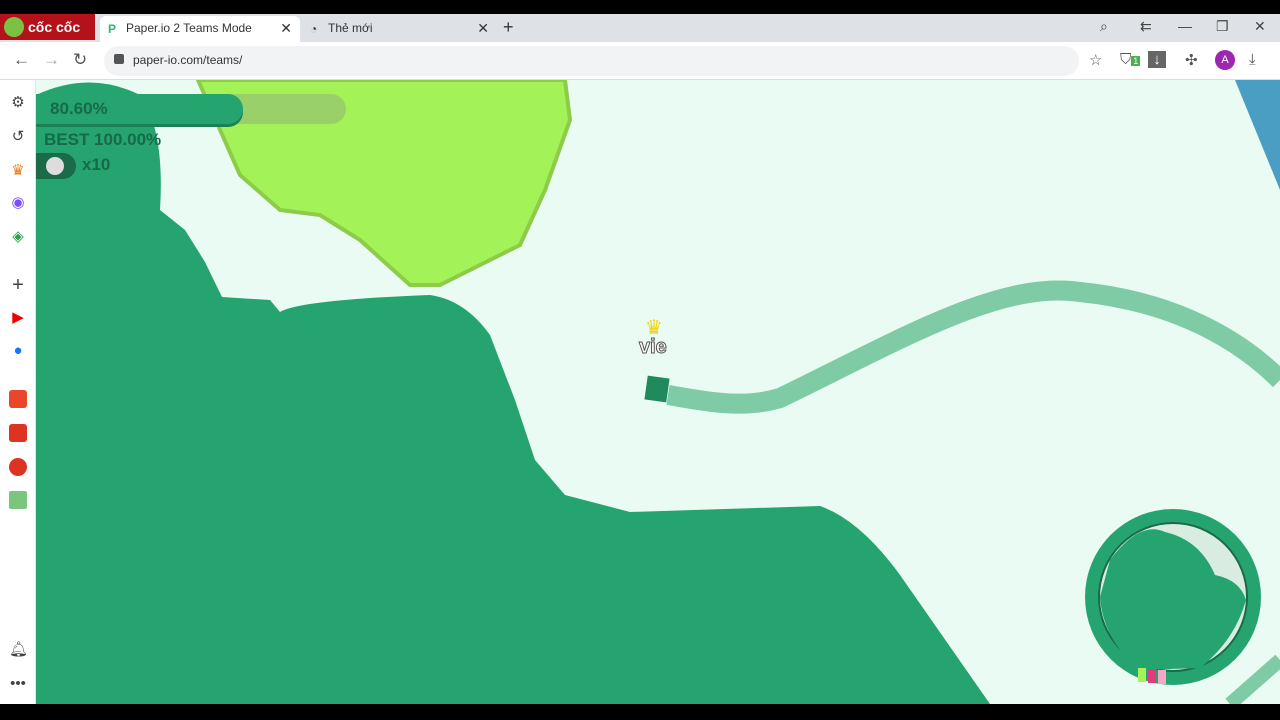 The width and height of the screenshot is (1280, 720). Describe the element at coordinates (1095, 60) in the screenshot. I see `star-icon: ☆` at that location.